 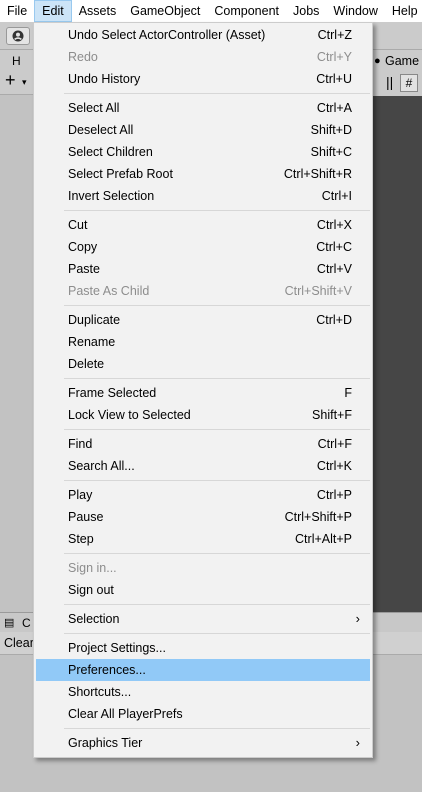 What do you see at coordinates (318, 517) in the screenshot?
I see `menu-item-shortcut: Ctrl+Shift+P` at bounding box center [318, 517].